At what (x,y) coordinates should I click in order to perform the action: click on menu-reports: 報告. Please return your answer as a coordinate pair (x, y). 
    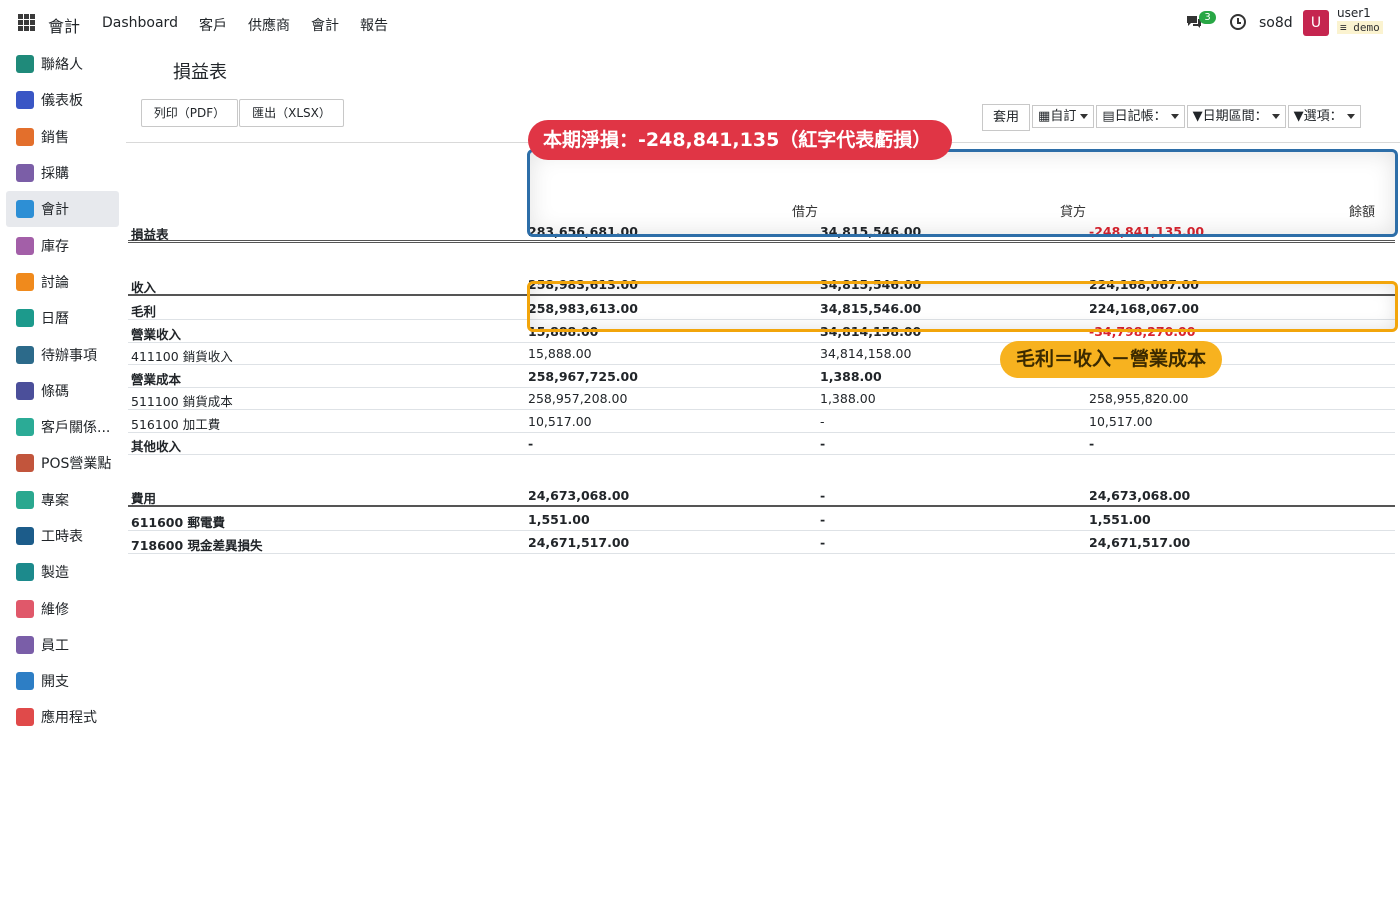
    Looking at the image, I should click on (374, 25).